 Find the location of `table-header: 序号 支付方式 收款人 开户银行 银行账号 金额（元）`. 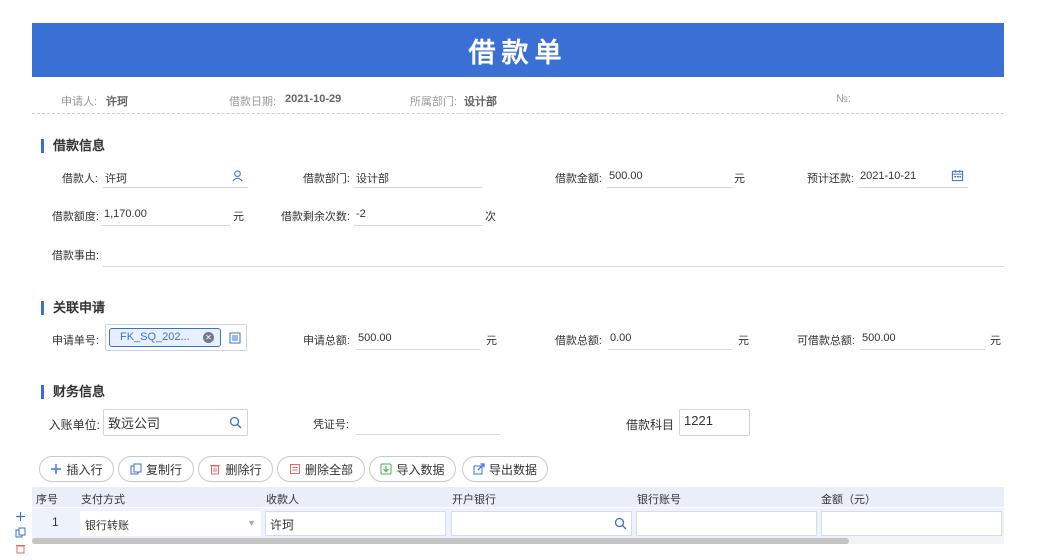

table-header: 序号 支付方式 收款人 开户银行 银行账号 金额（元） is located at coordinates (518, 497).